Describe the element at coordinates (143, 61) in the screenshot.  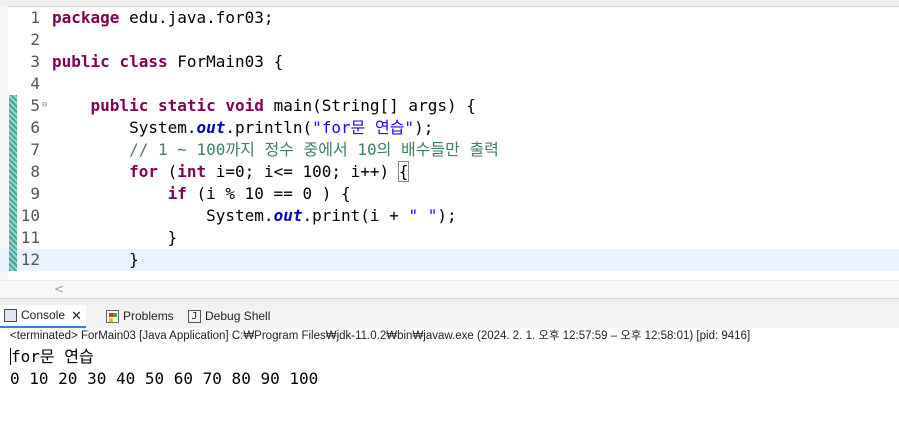
I see `code-token: class` at that location.